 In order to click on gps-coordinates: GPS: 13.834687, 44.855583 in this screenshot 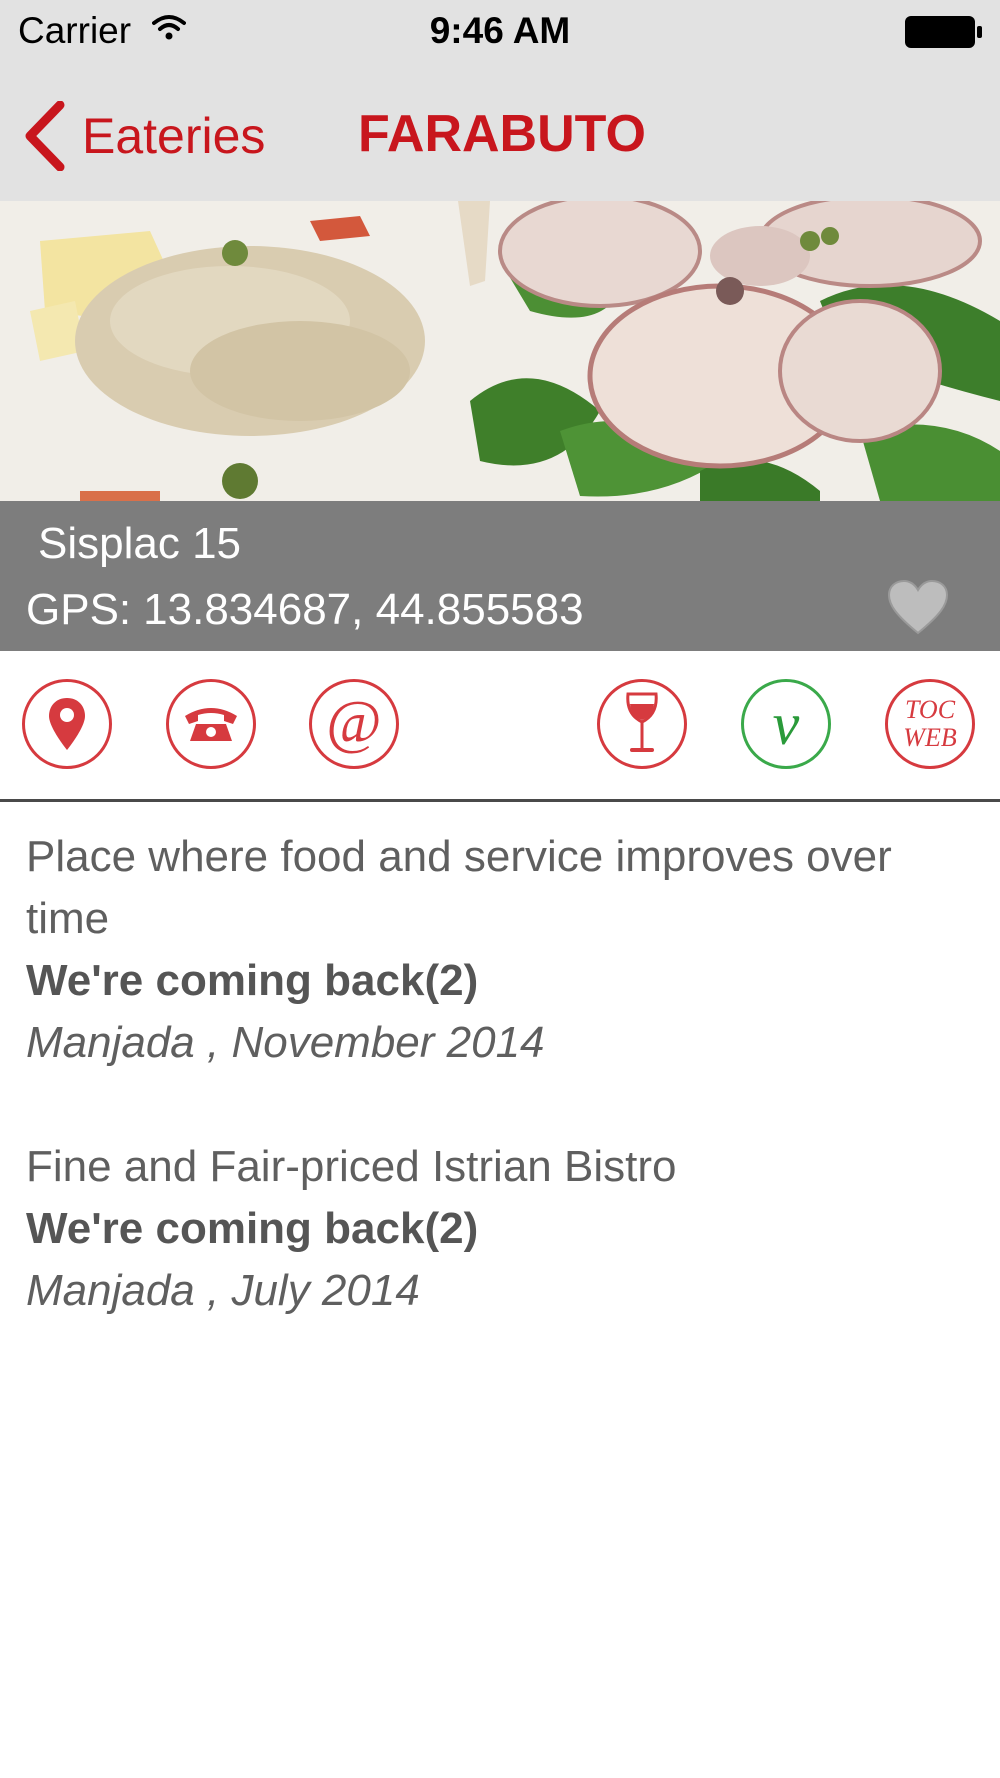, I will do `click(305, 610)`.